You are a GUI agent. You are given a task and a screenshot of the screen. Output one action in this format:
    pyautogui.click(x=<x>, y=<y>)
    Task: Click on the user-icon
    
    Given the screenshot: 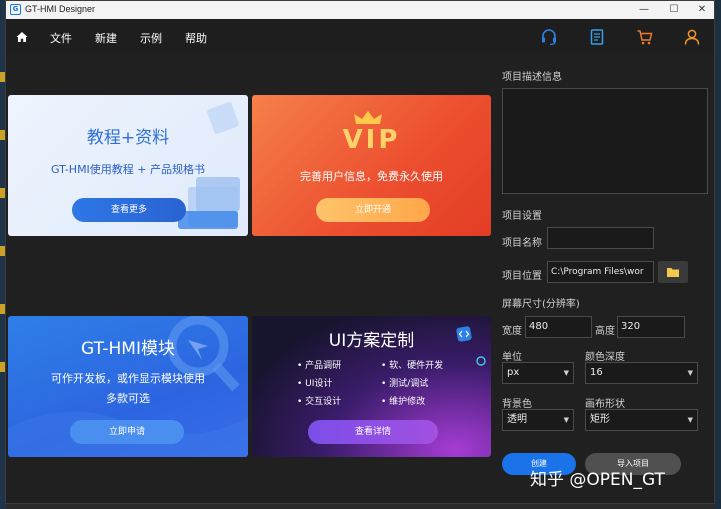 What is the action you would take?
    pyautogui.click(x=692, y=37)
    